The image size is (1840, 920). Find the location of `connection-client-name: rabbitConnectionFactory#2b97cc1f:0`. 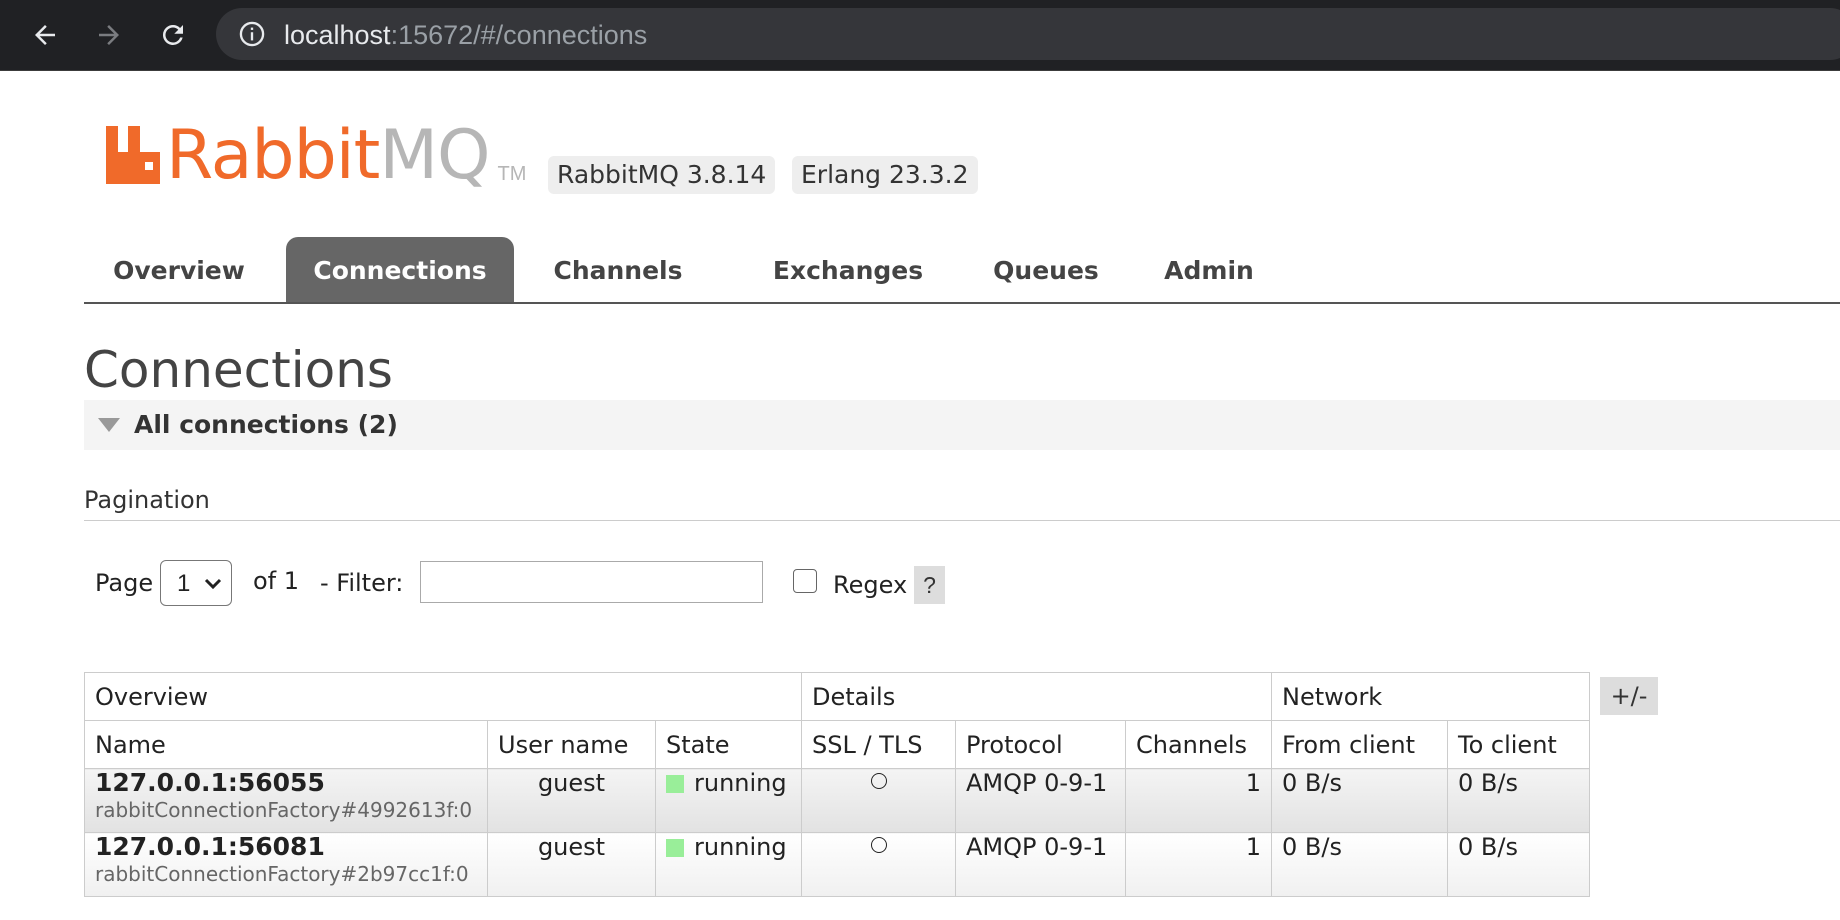

connection-client-name: rabbitConnectionFactory#2b97cc1f:0 is located at coordinates (282, 874).